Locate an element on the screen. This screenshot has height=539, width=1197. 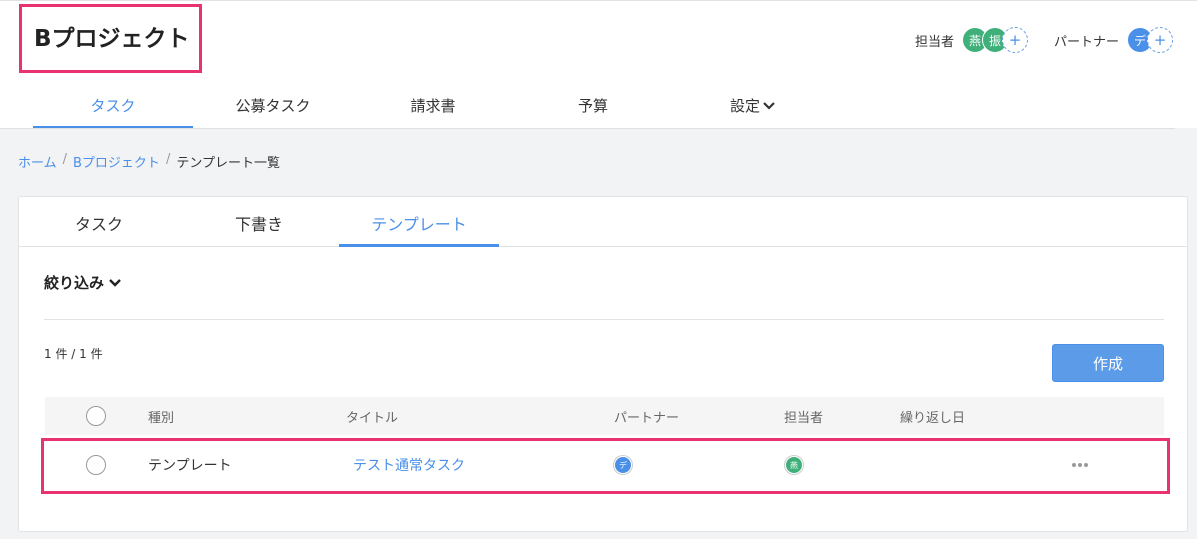
breadcrumb-home: ホーム is located at coordinates (37, 161).